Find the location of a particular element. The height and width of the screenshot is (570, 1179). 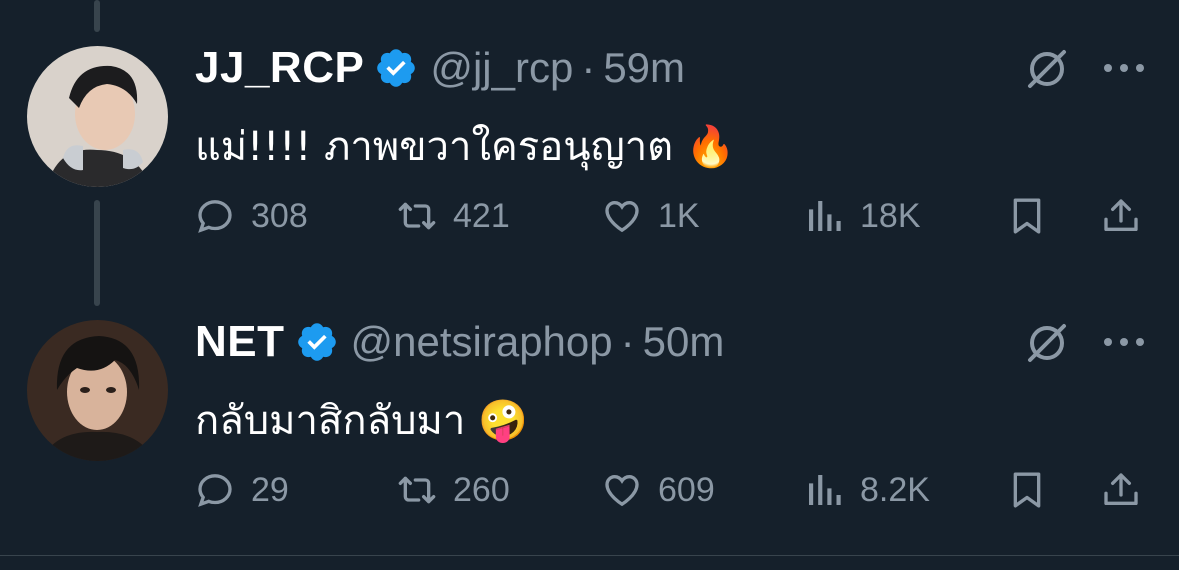

views-count: 18K is located at coordinates (890, 215).